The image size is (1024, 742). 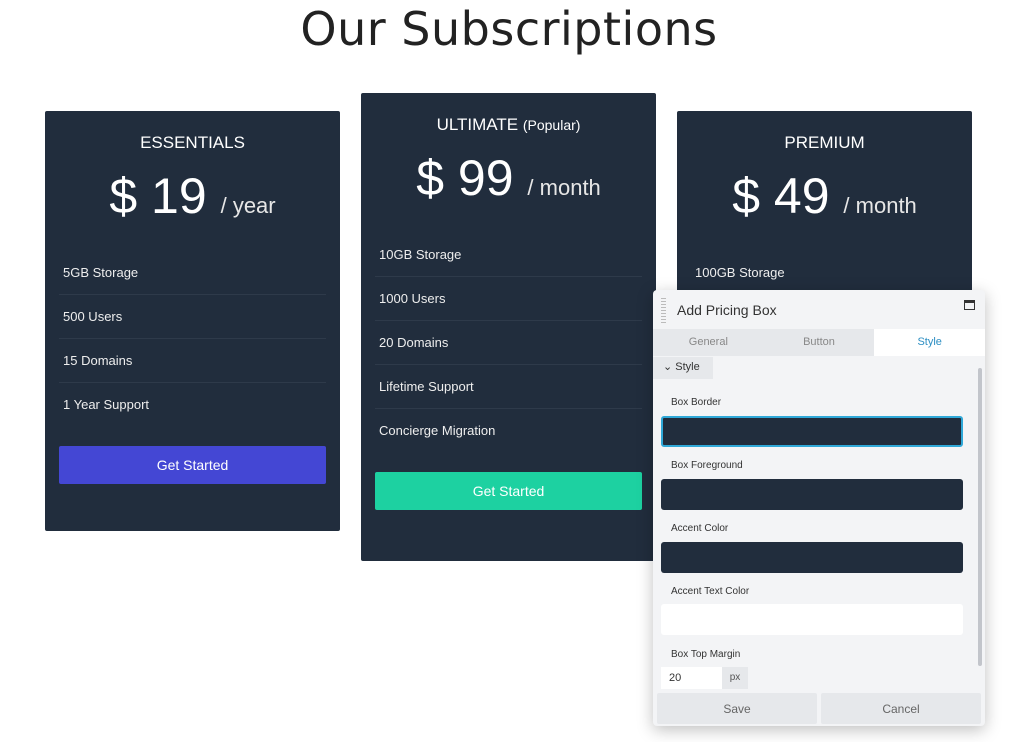 I want to click on plan-premium: PREMIUM $ 49 / month 100GB Storage, so click(x=824, y=211).